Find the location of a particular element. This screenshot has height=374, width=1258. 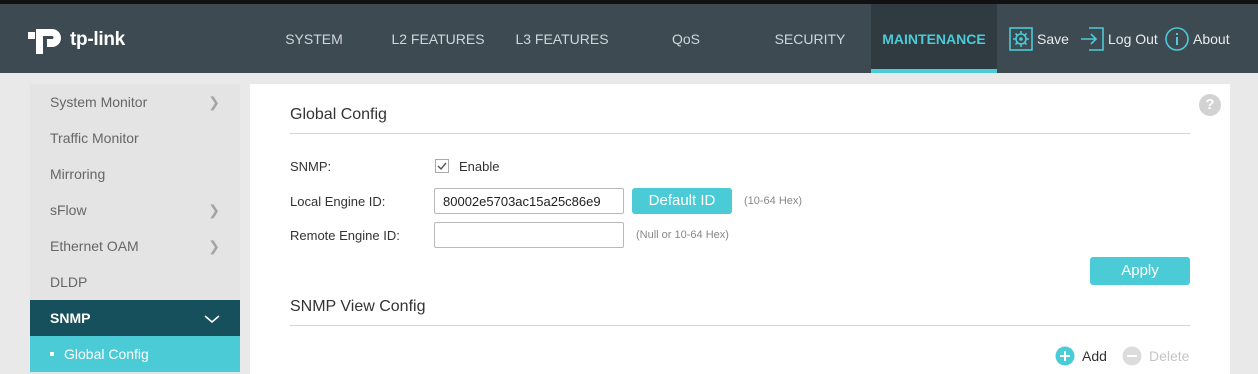

tab-security: SECURITY is located at coordinates (810, 38).